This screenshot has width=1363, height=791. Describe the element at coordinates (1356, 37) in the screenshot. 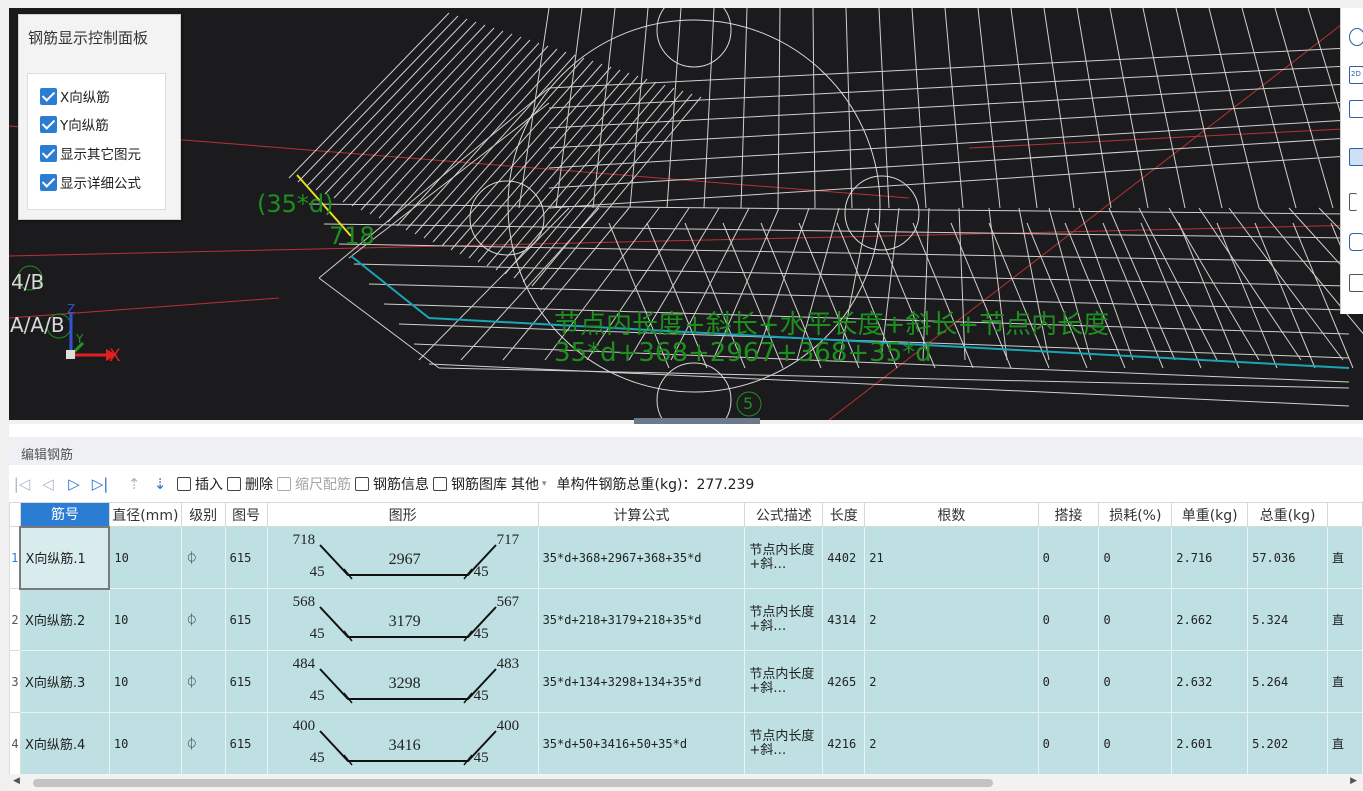

I see `rotate-icon` at that location.